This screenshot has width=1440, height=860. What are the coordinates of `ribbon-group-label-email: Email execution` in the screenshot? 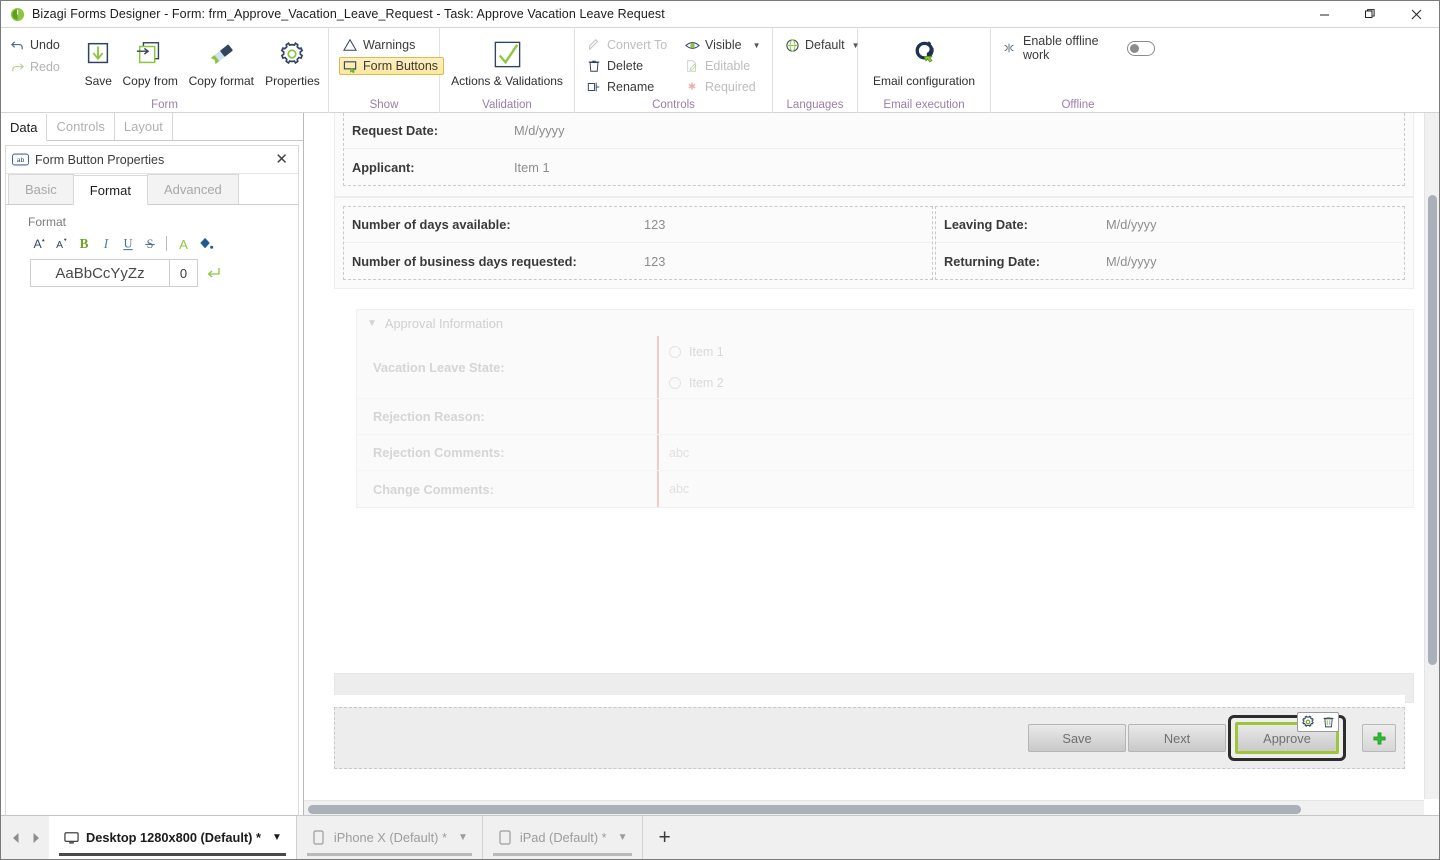 It's located at (924, 105).